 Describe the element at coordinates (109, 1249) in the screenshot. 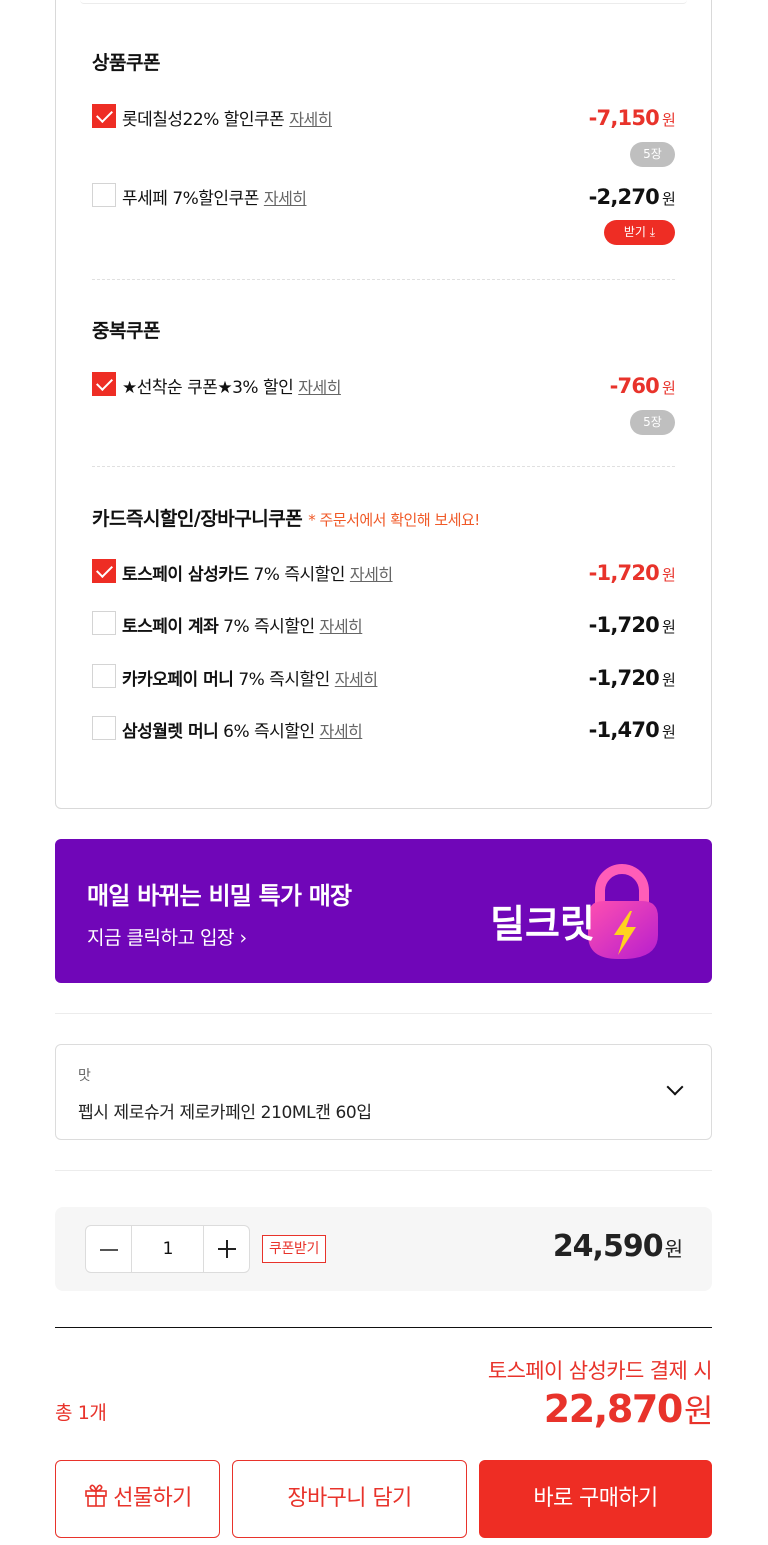

I see `minus-icon` at that location.